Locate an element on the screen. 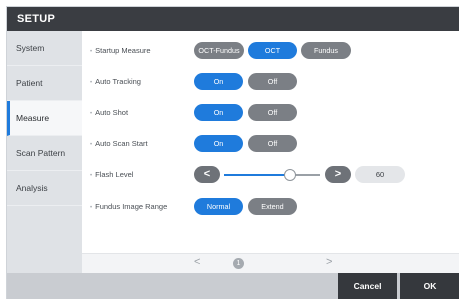 Image resolution: width=459 pixels, height=299 pixels. row-startup-measure: • Startup Measure OCT-Fundus OCT Fundus is located at coordinates (270, 51).